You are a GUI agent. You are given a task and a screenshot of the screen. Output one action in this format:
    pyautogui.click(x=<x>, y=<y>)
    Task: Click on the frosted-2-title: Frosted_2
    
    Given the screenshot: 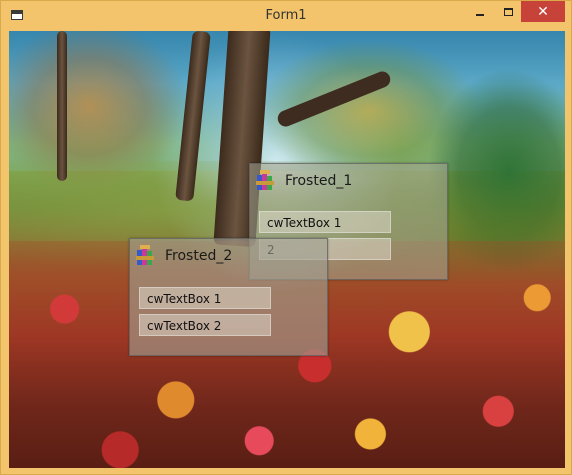 What is the action you would take?
    pyautogui.click(x=199, y=256)
    